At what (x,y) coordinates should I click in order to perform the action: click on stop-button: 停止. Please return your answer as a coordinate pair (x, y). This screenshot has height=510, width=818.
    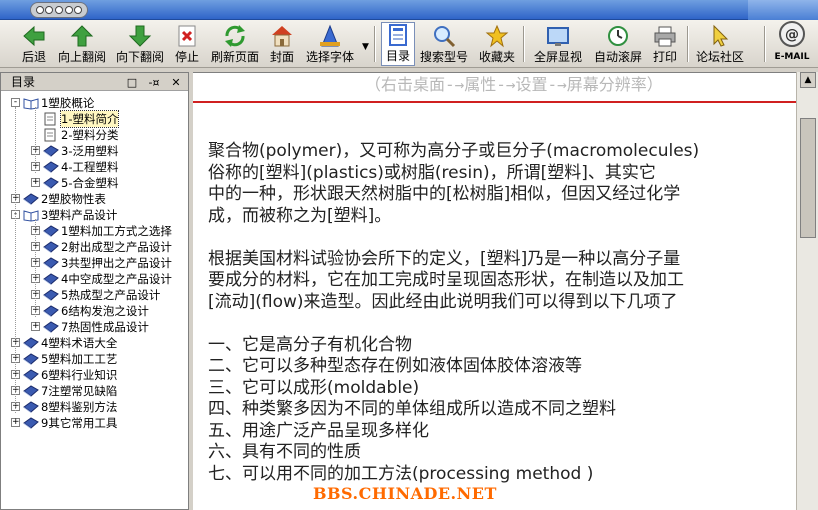
    Looking at the image, I should click on (187, 44).